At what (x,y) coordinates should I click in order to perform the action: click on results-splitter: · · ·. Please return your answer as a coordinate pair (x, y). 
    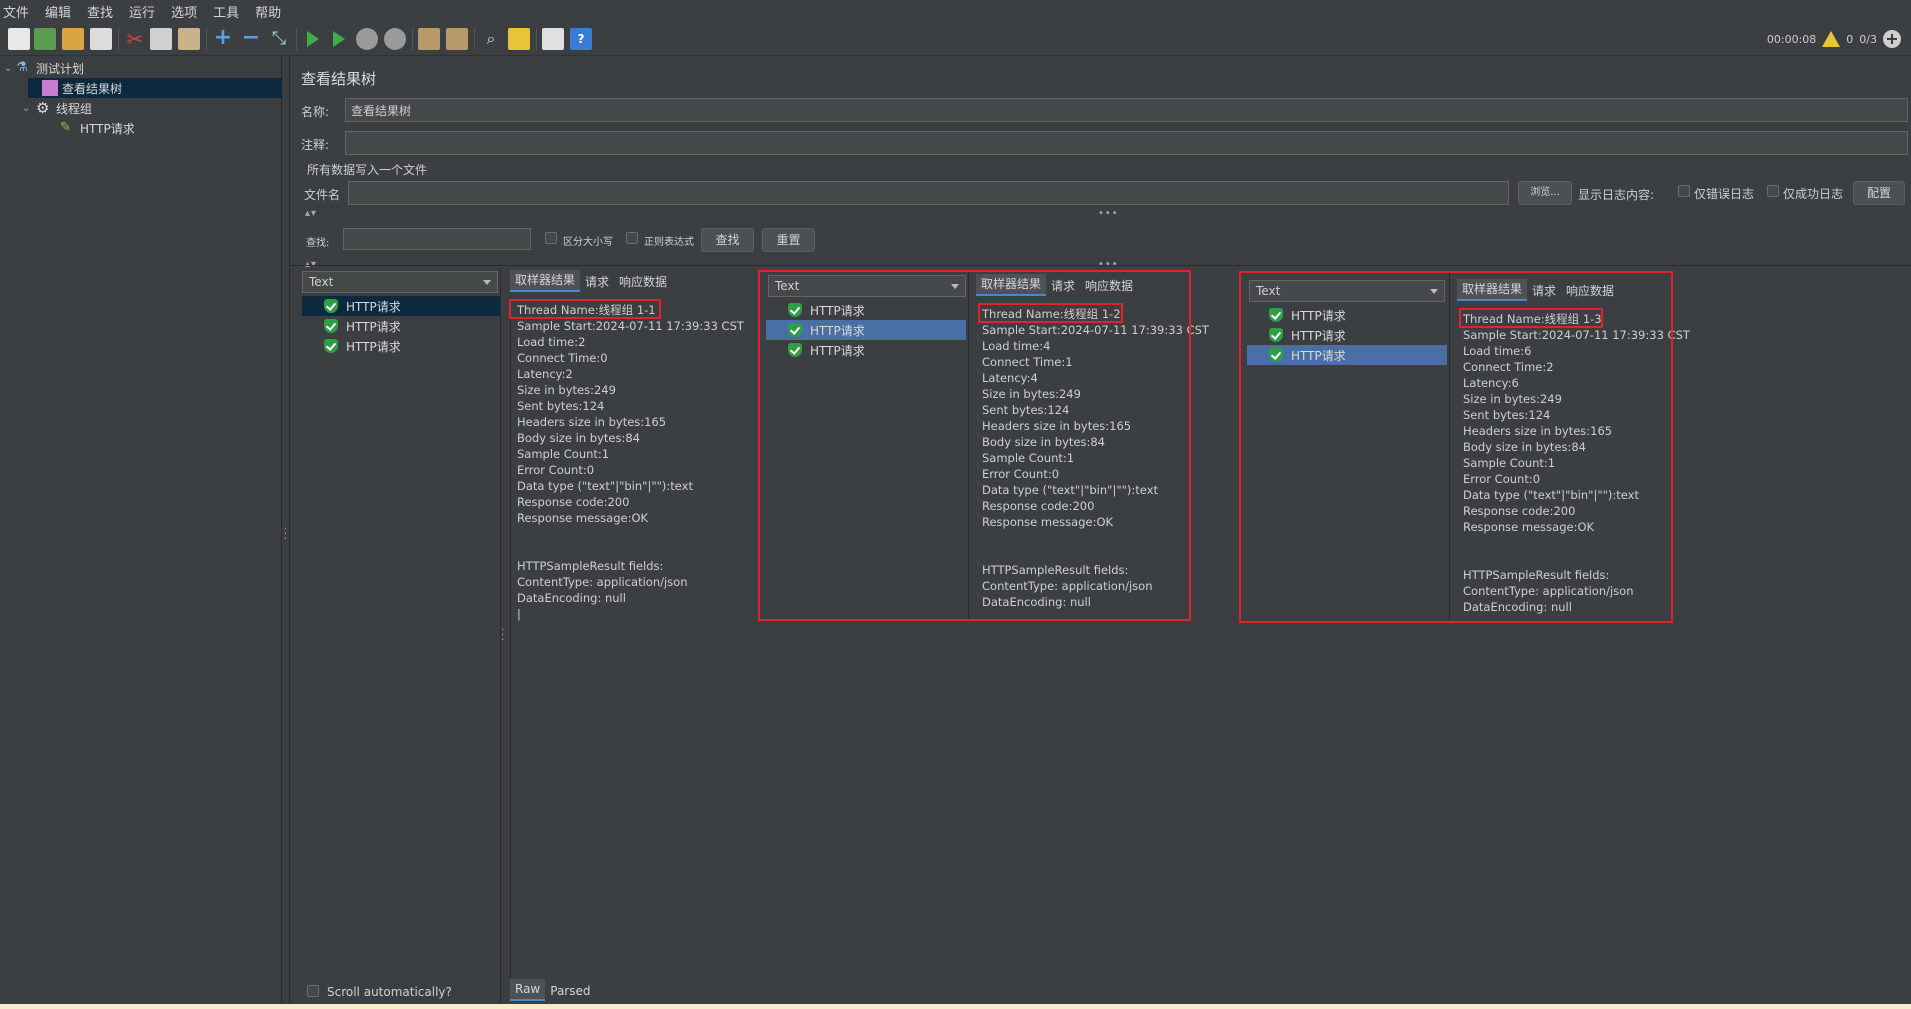
    Looking at the image, I should click on (503, 638).